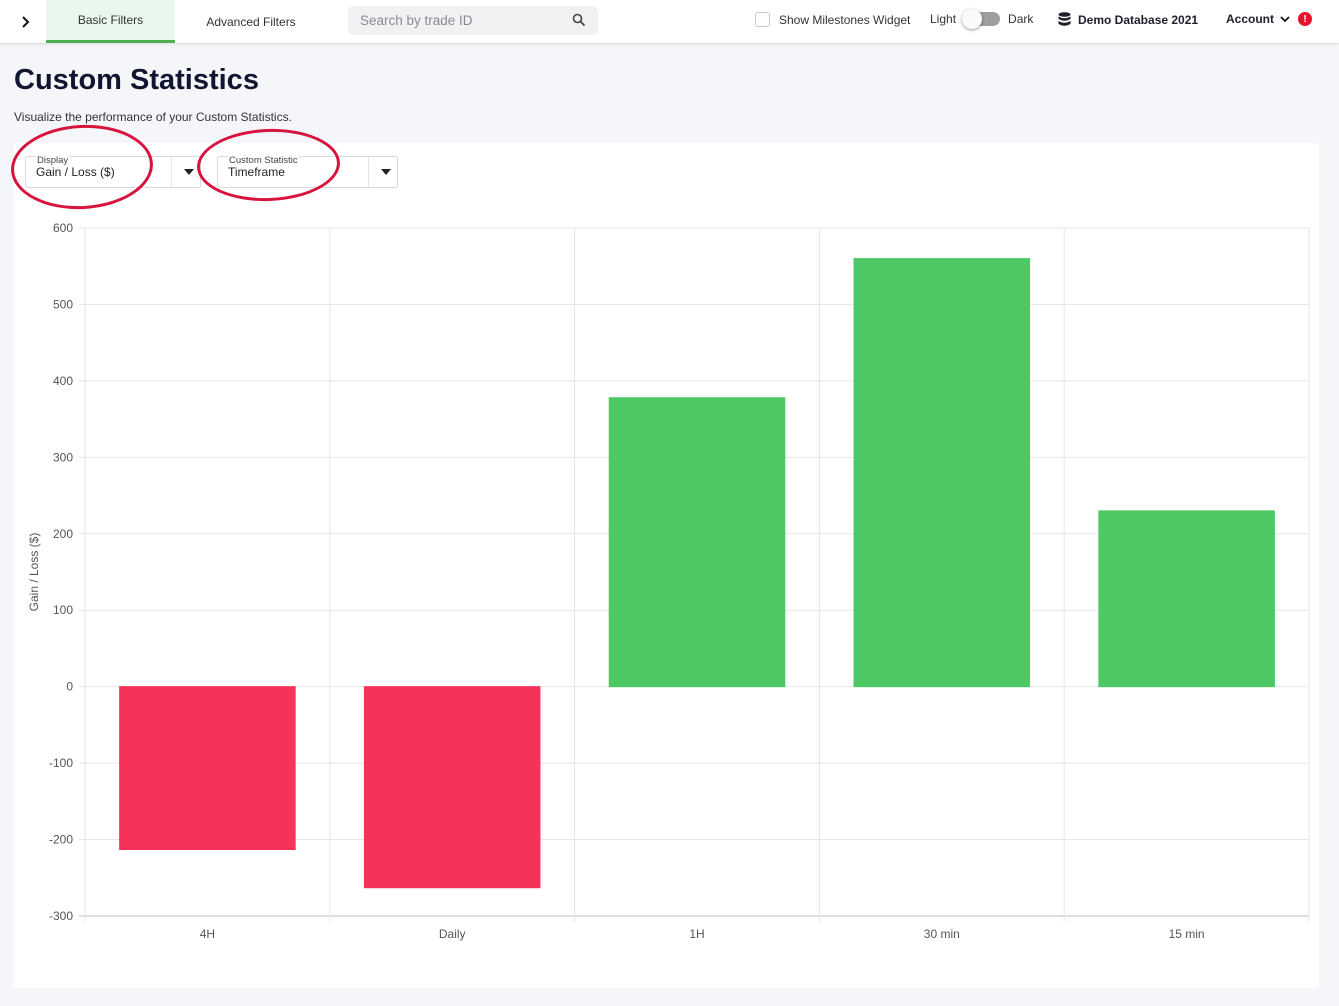 Image resolution: width=1339 pixels, height=1006 pixels. What do you see at coordinates (460, 20) in the screenshot?
I see `search-input` at bounding box center [460, 20].